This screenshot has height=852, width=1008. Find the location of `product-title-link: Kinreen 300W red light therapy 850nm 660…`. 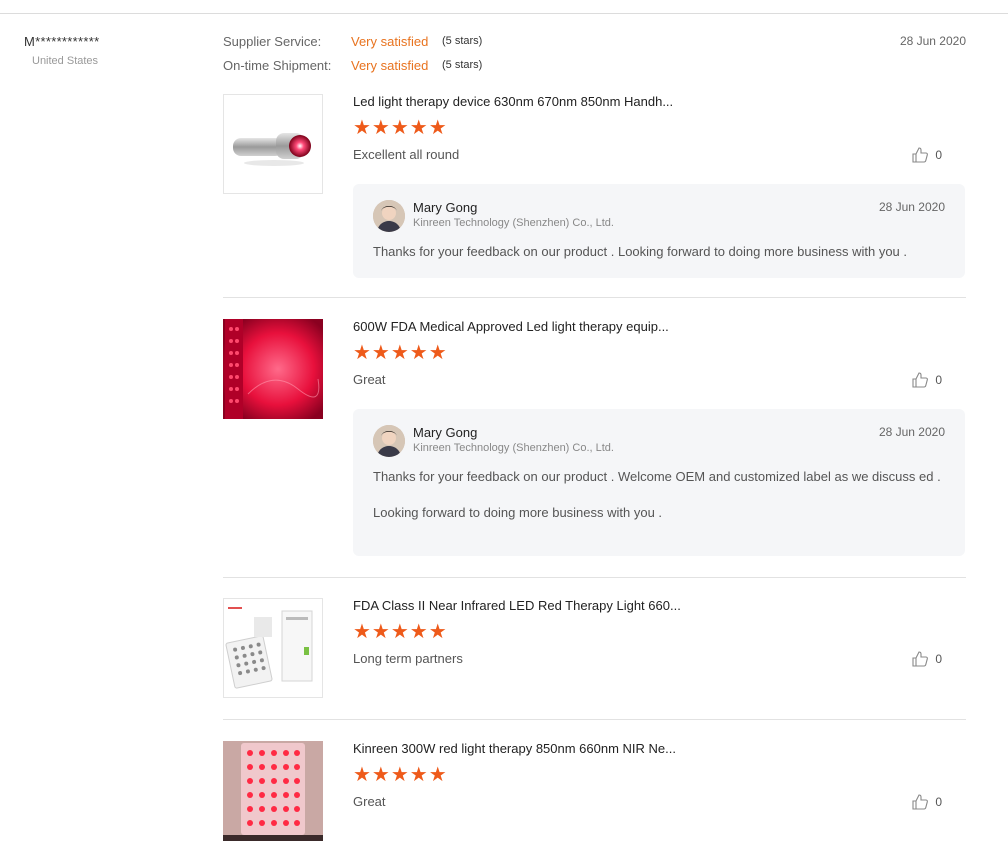

product-title-link: Kinreen 300W red light therapy 850nm 660… is located at coordinates (514, 748).